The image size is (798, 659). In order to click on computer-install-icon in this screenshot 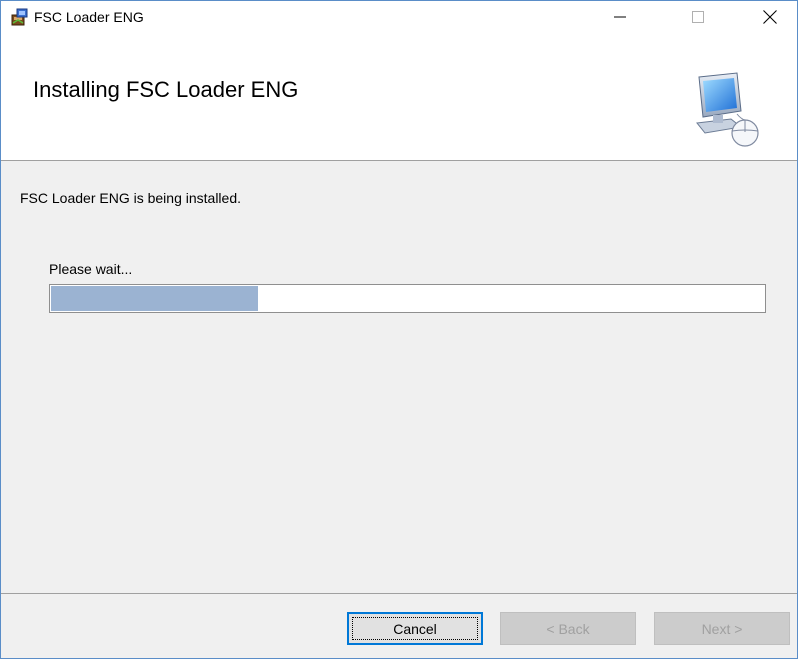, I will do `click(726, 109)`.